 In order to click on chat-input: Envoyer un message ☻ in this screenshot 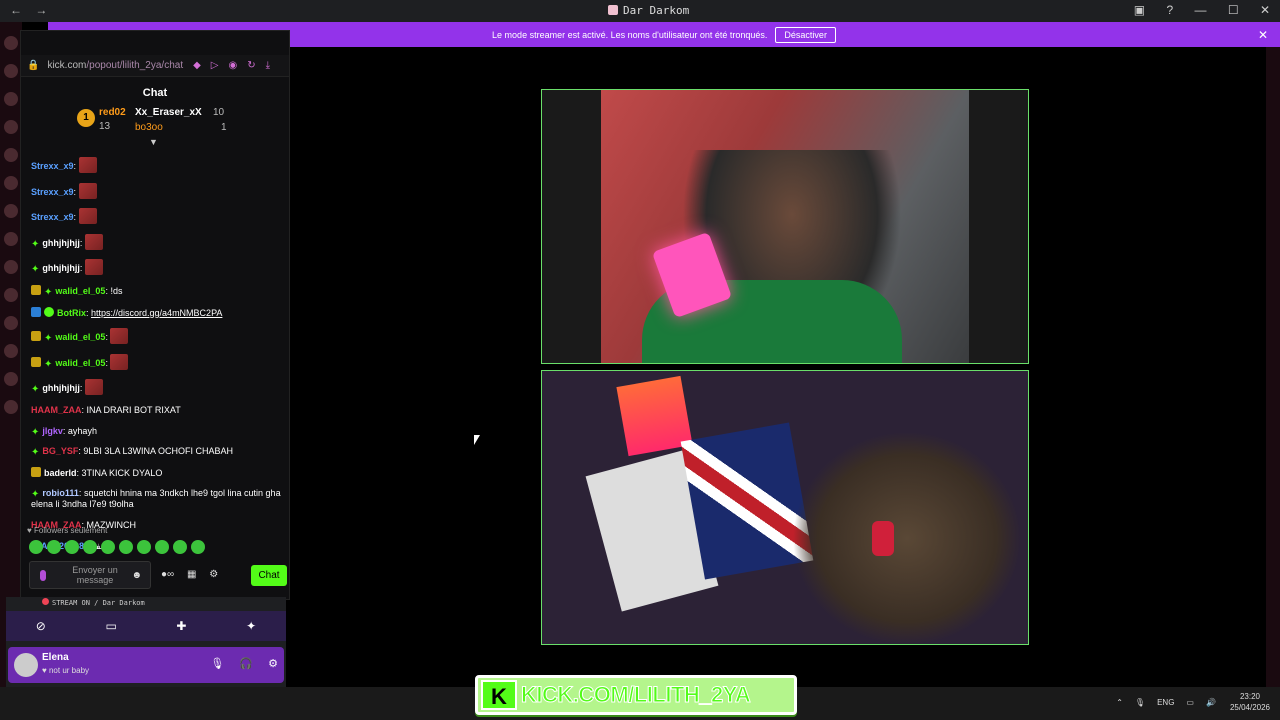, I will do `click(90, 575)`.